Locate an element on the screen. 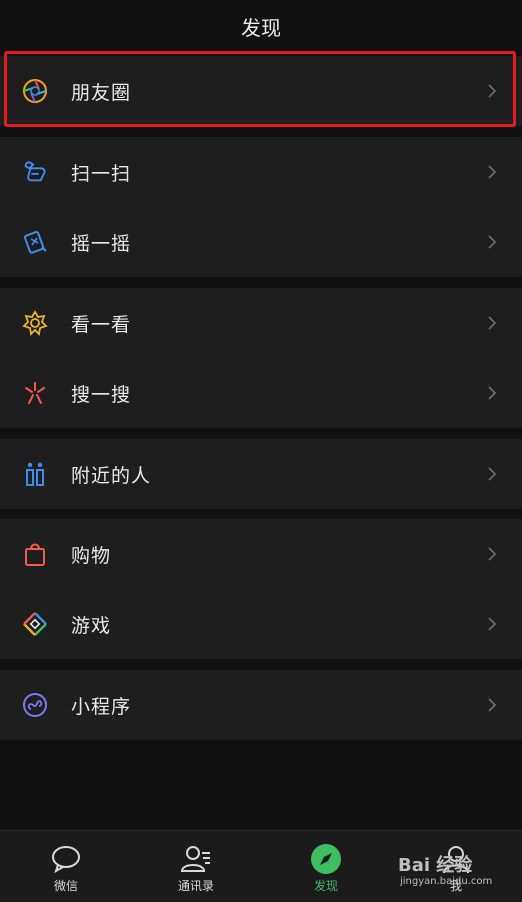 Image resolution: width=522 pixels, height=902 pixels. chat-icon is located at coordinates (66, 860).